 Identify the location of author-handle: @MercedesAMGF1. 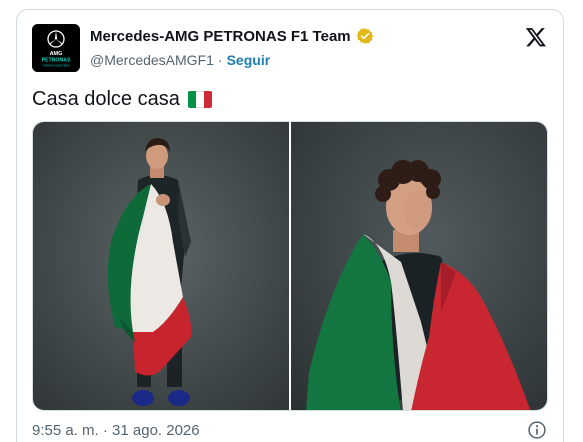
(152, 60).